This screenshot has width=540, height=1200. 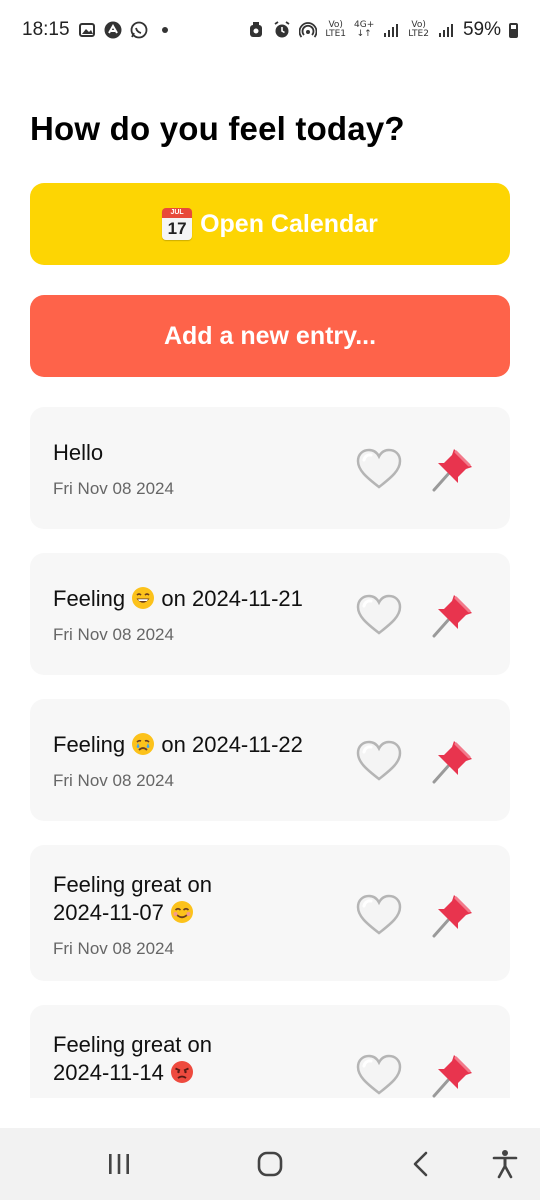 I want to click on home-button, so click(x=270, y=1164).